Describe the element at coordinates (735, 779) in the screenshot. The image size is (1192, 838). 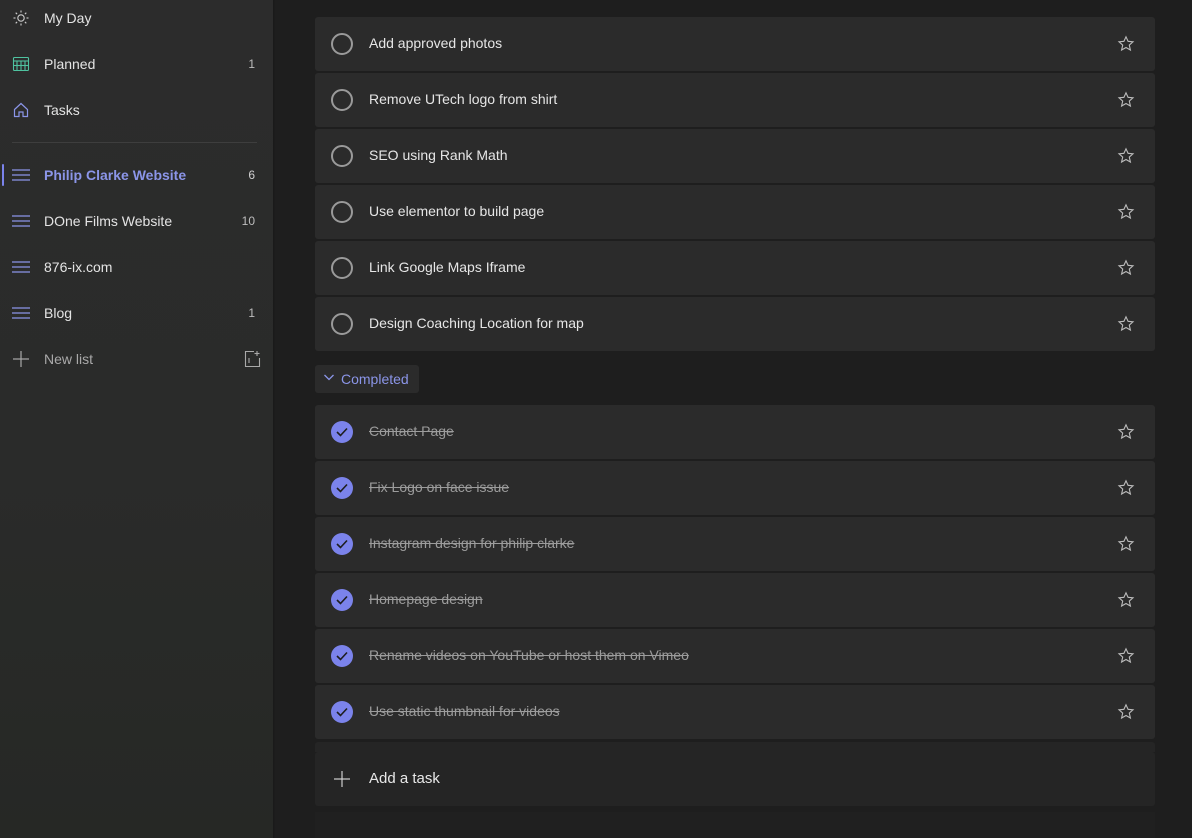
I see `add-task-input: Add a task` at that location.